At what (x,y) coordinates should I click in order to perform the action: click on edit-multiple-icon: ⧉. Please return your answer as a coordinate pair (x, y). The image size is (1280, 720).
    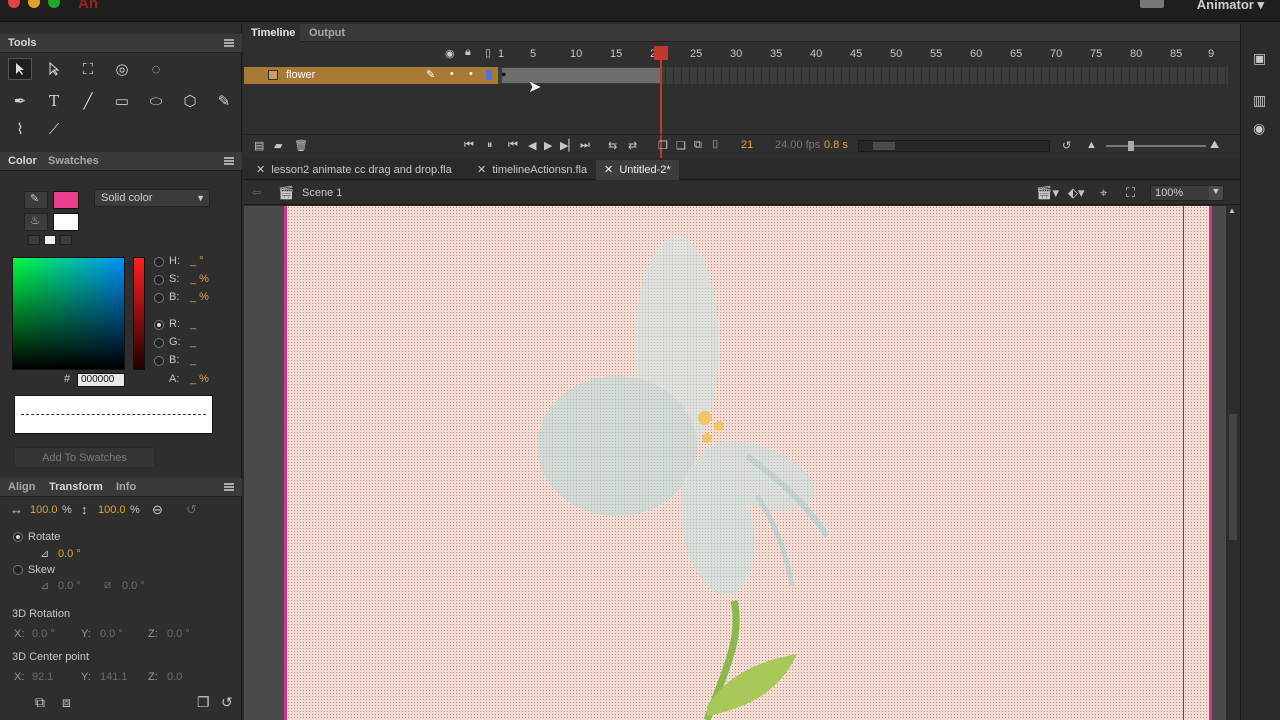
    Looking at the image, I should click on (698, 145).